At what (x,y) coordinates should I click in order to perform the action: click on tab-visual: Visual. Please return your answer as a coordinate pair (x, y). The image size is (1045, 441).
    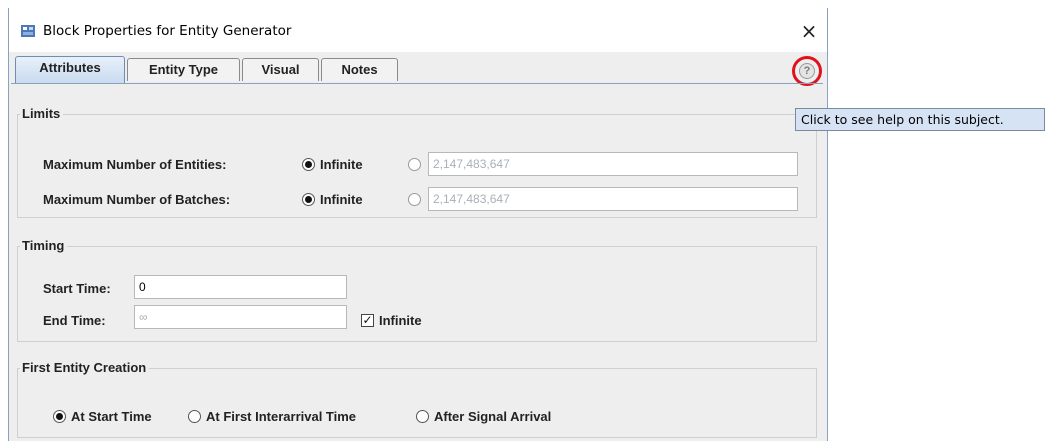
    Looking at the image, I should click on (280, 69).